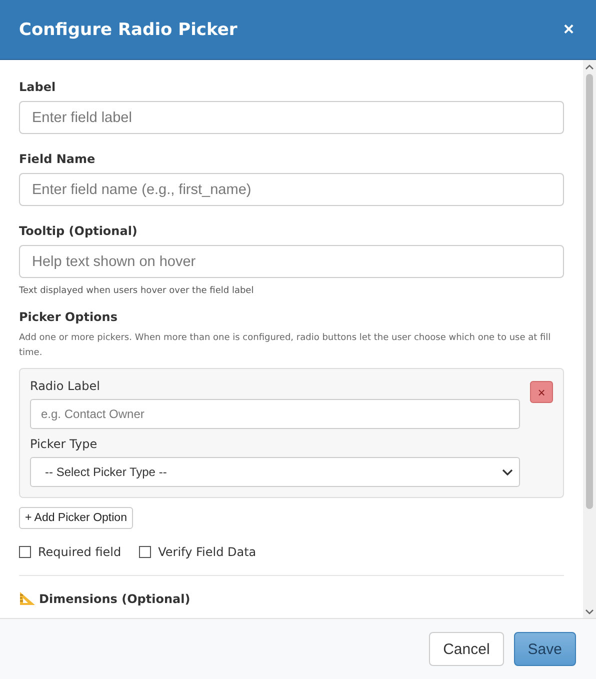  What do you see at coordinates (64, 444) in the screenshot?
I see `field-label: Picker Type` at bounding box center [64, 444].